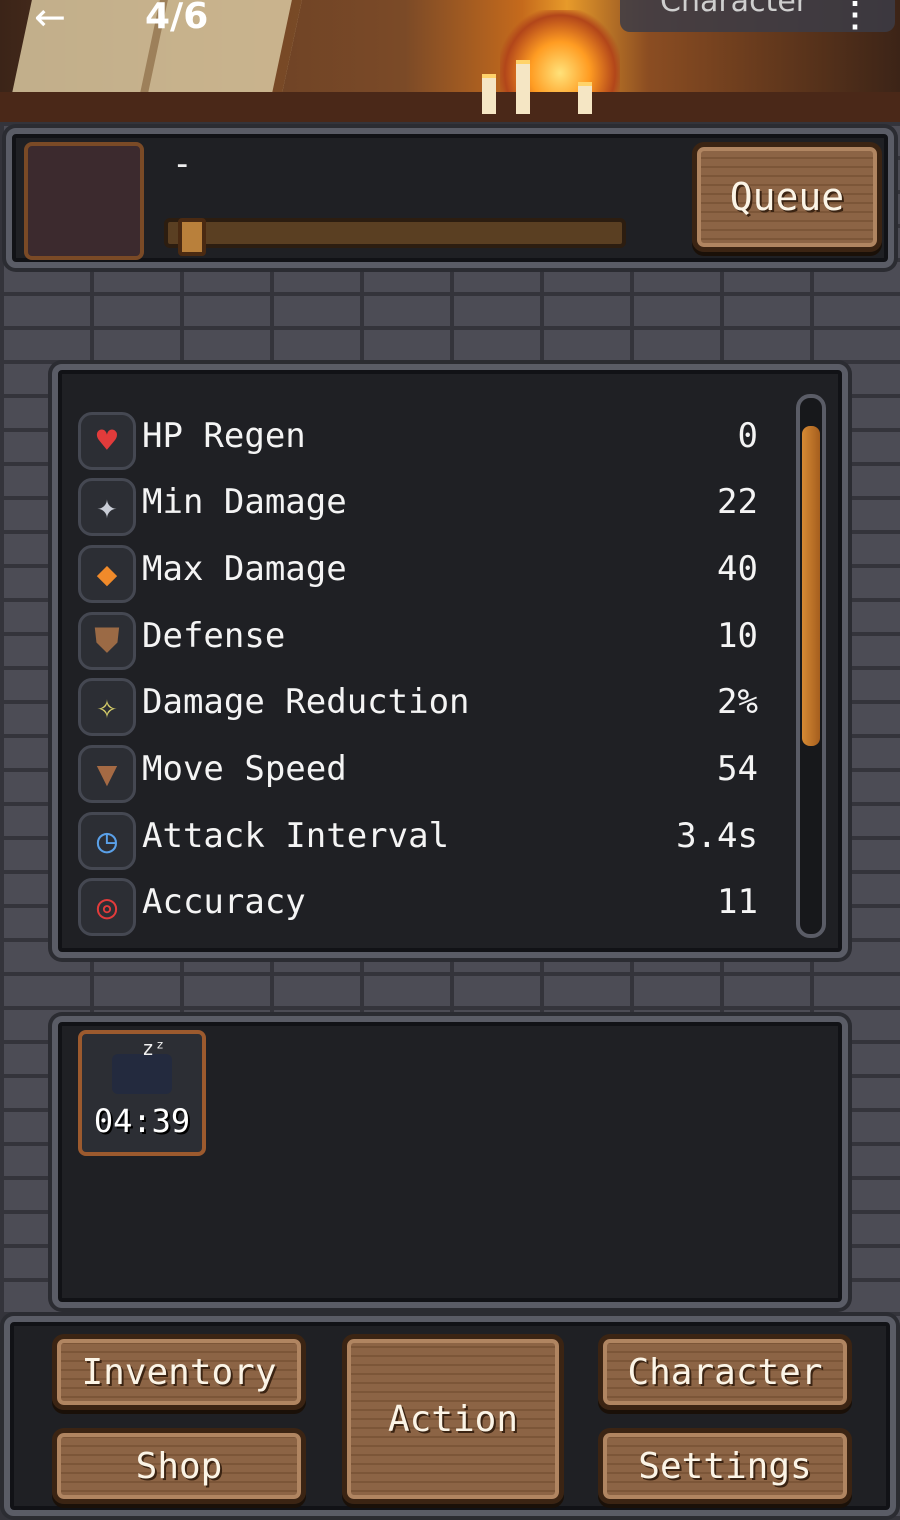 The width and height of the screenshot is (900, 1520). I want to click on stat-value: 0, so click(747, 436).